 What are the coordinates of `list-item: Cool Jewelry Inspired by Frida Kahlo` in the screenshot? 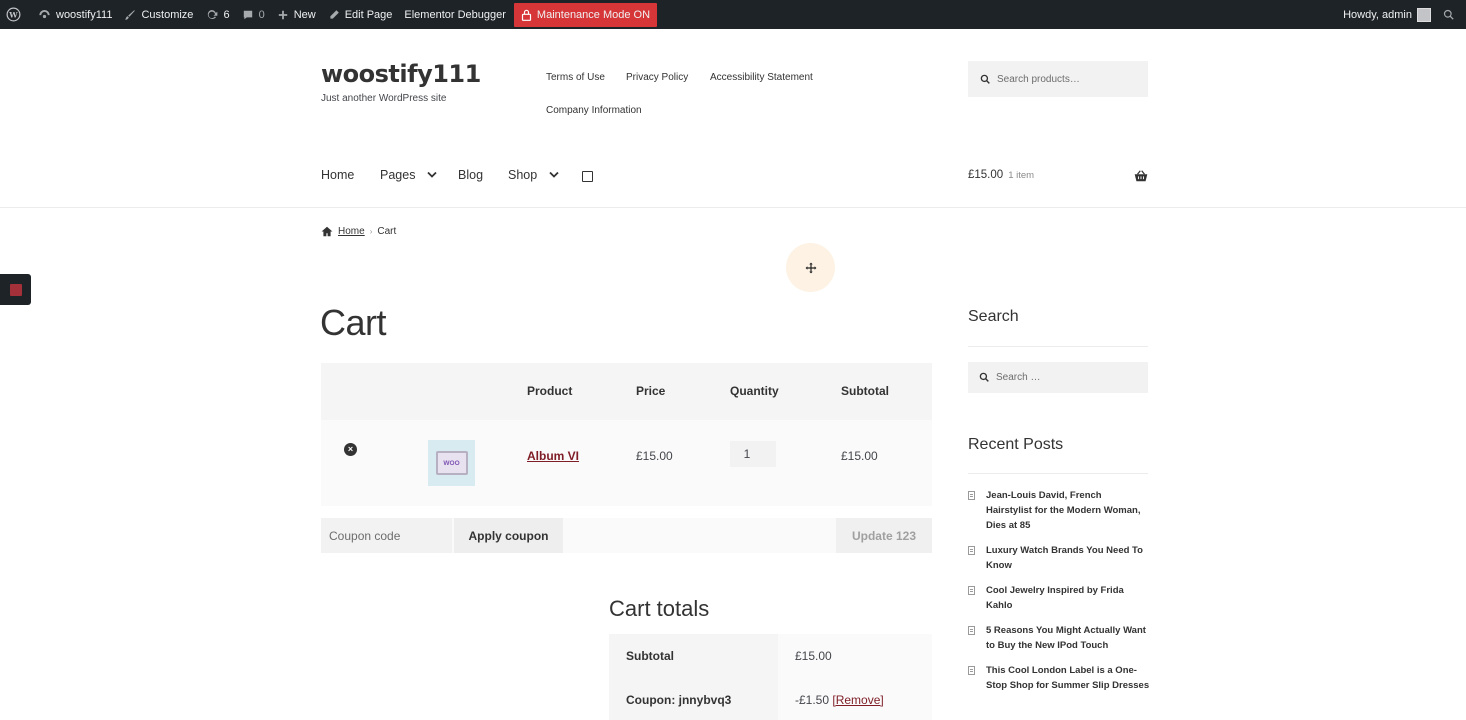 It's located at (1059, 599).